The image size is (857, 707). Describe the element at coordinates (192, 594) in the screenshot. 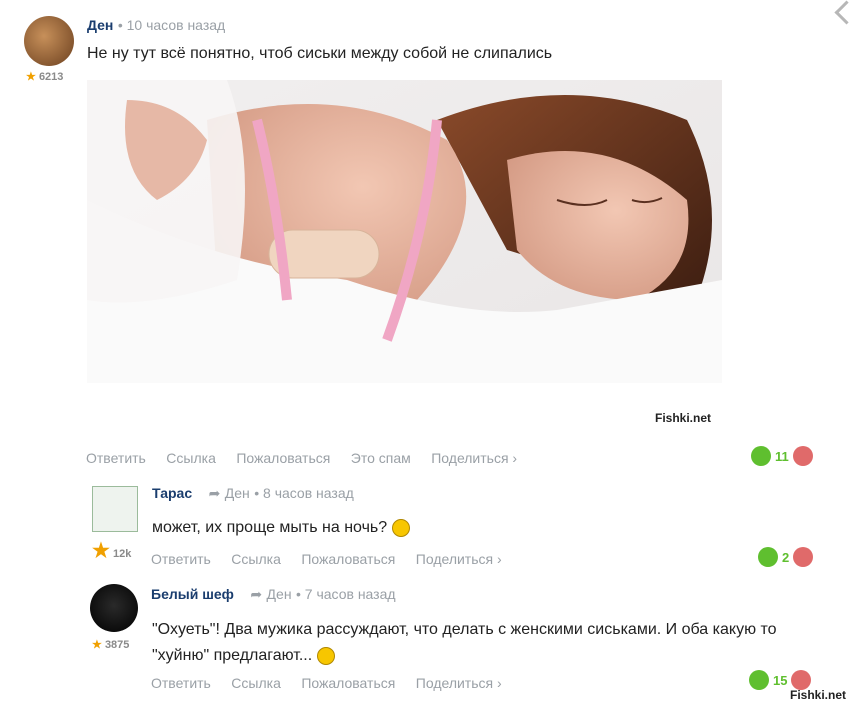

I see `username: Белый шеф` at that location.